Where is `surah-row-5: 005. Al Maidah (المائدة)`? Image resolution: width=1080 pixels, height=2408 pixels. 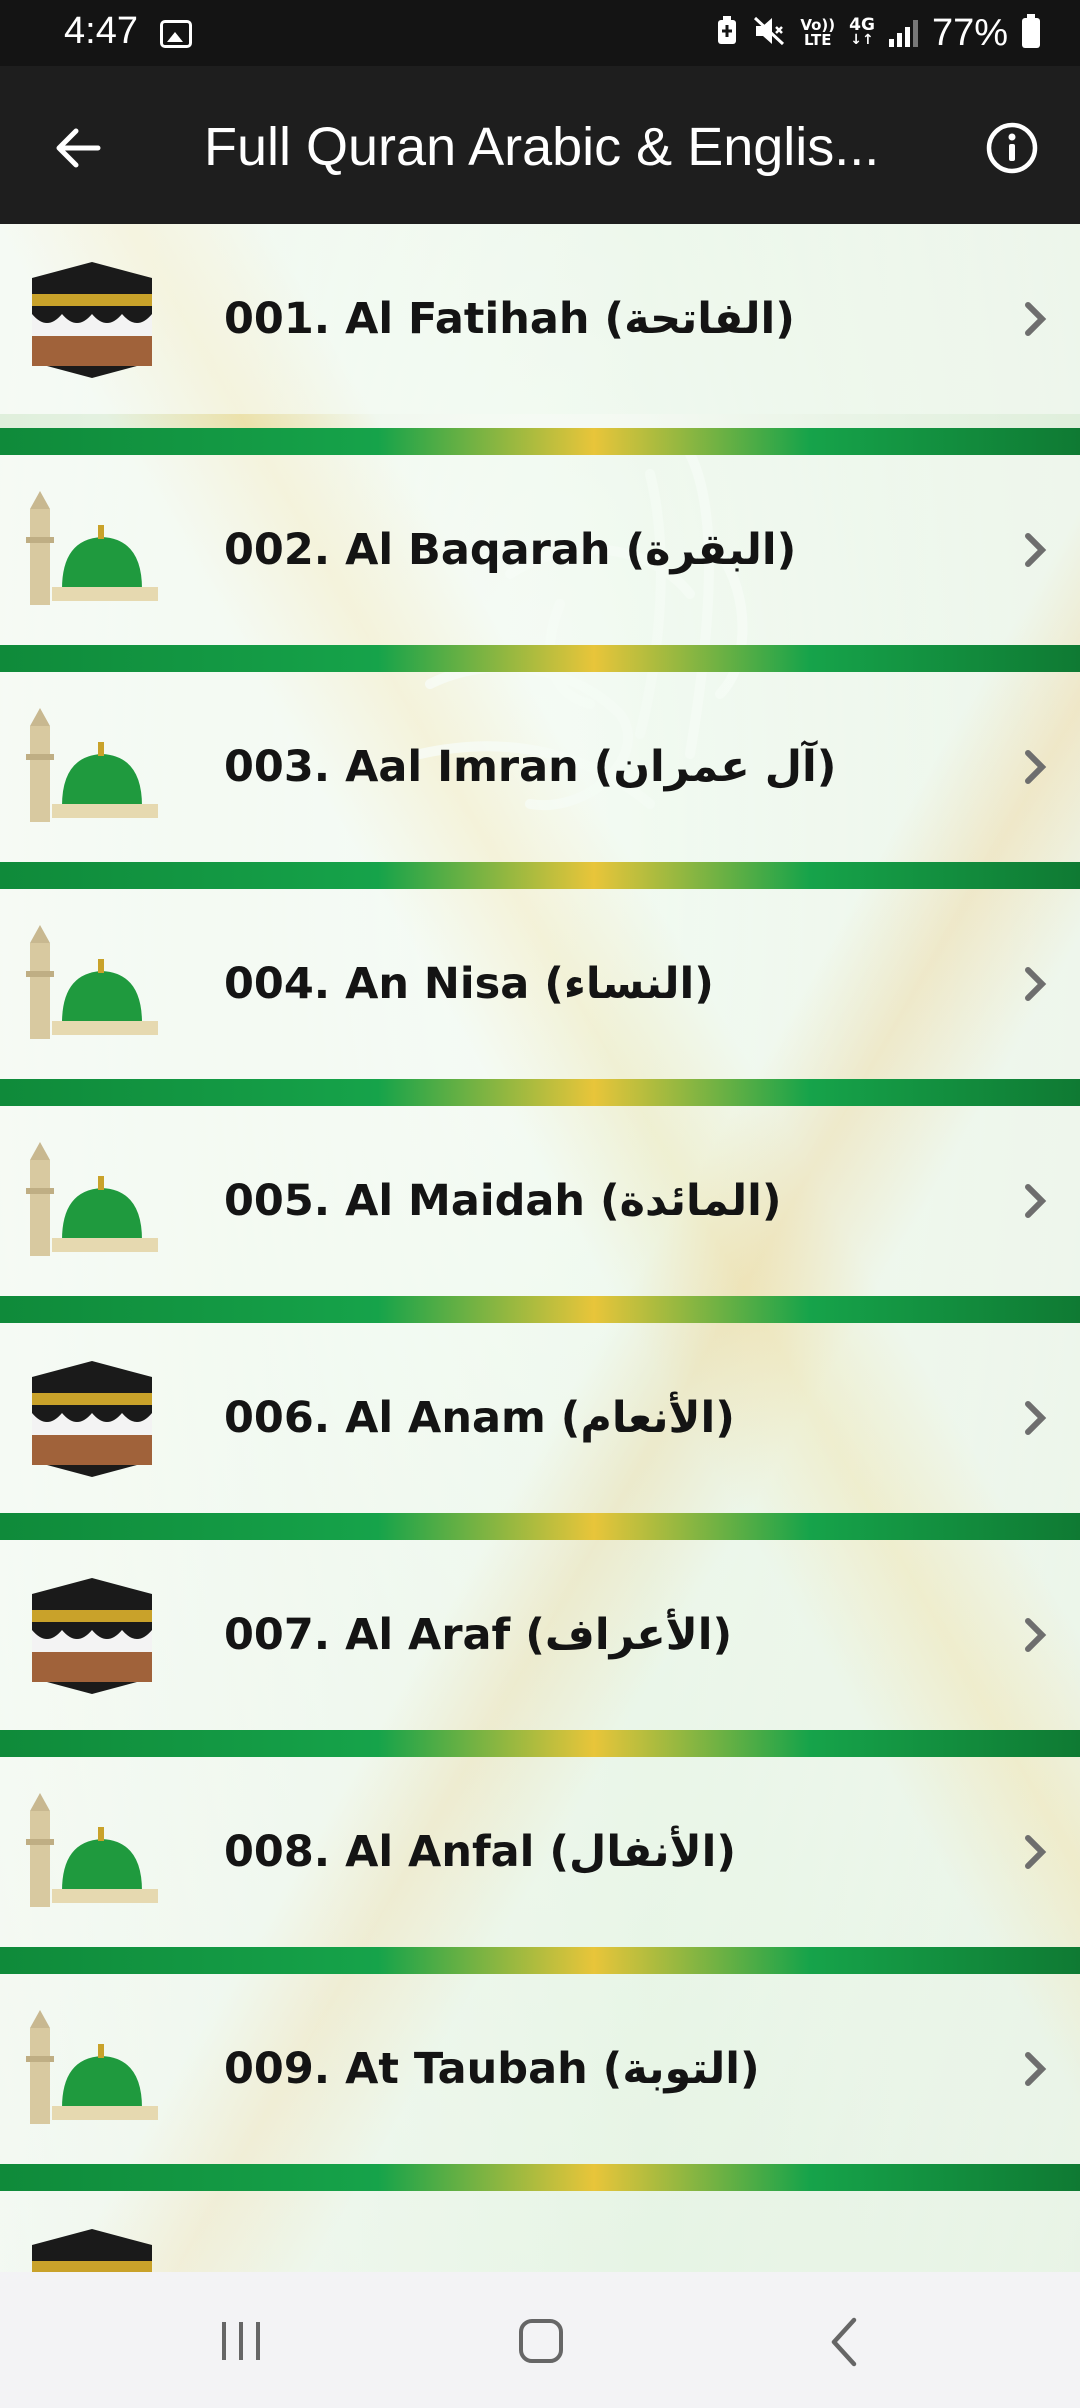
surah-row-5: 005. Al Maidah (المائدة) is located at coordinates (540, 1201).